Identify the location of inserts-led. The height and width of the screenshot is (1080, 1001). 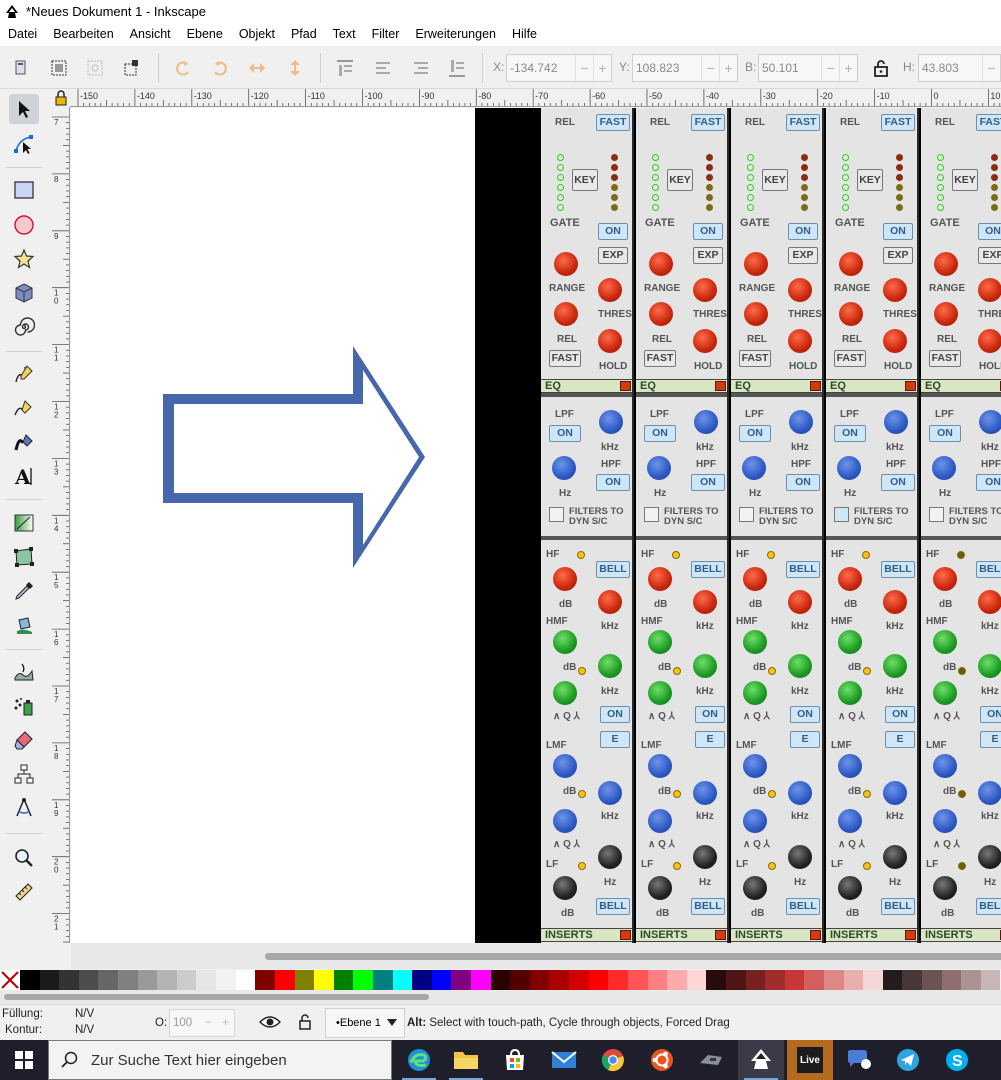
(720, 935).